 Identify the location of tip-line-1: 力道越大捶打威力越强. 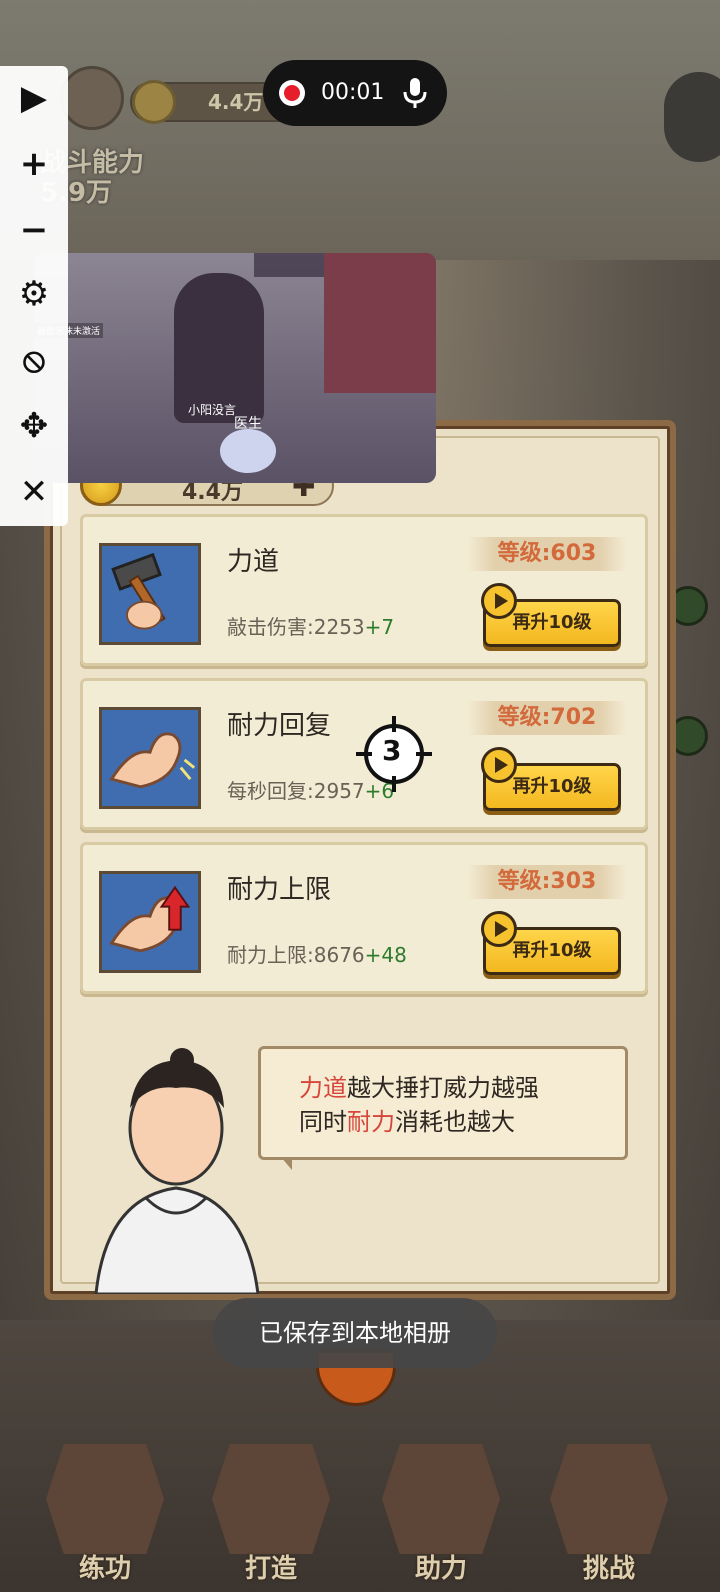
(462, 1088).